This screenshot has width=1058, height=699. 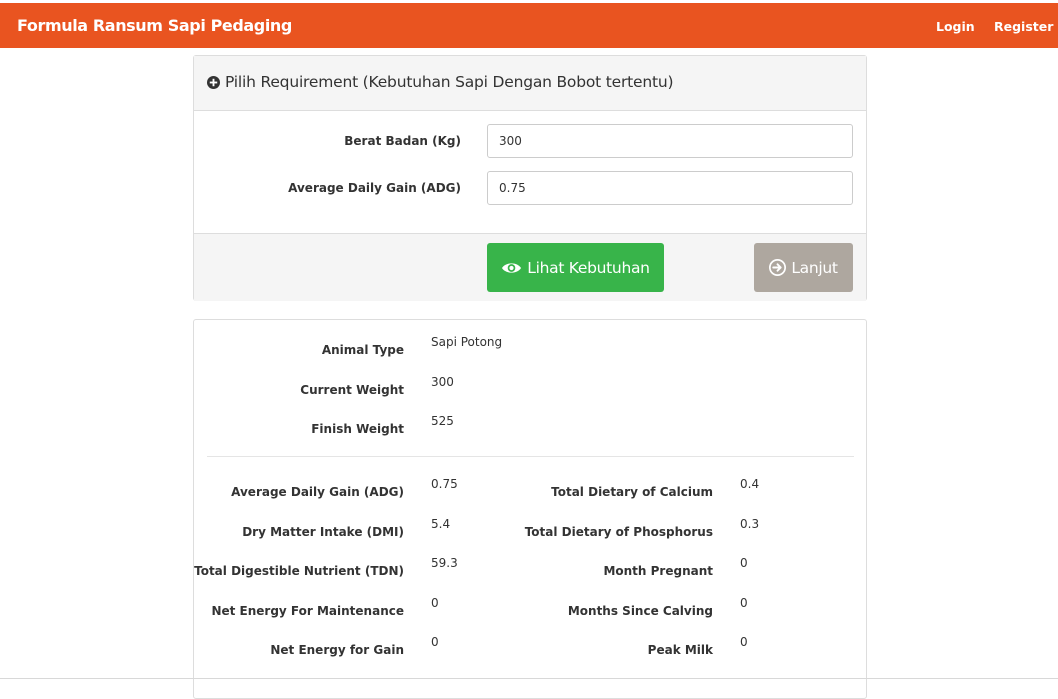 I want to click on next-button: Lanjut, so click(x=803, y=267).